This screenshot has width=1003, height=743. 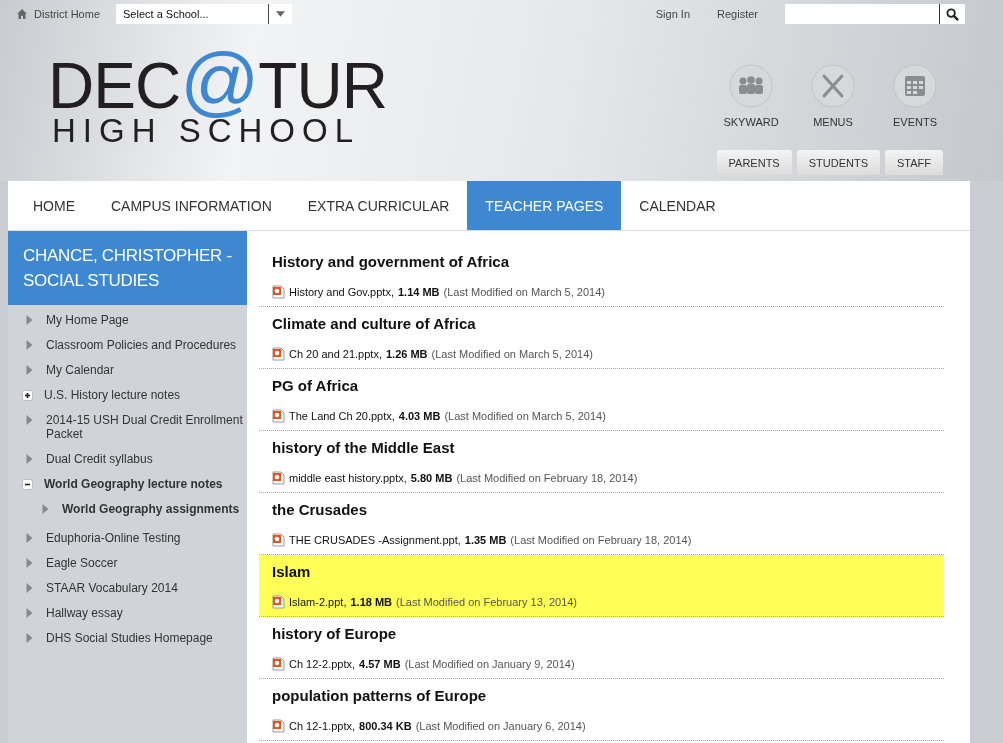 What do you see at coordinates (391, 261) in the screenshot?
I see `file-title: History and government of Africa` at bounding box center [391, 261].